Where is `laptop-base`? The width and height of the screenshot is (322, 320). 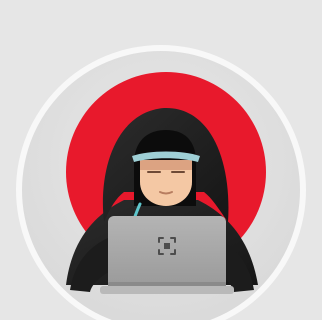 laptop-base is located at coordinates (167, 290).